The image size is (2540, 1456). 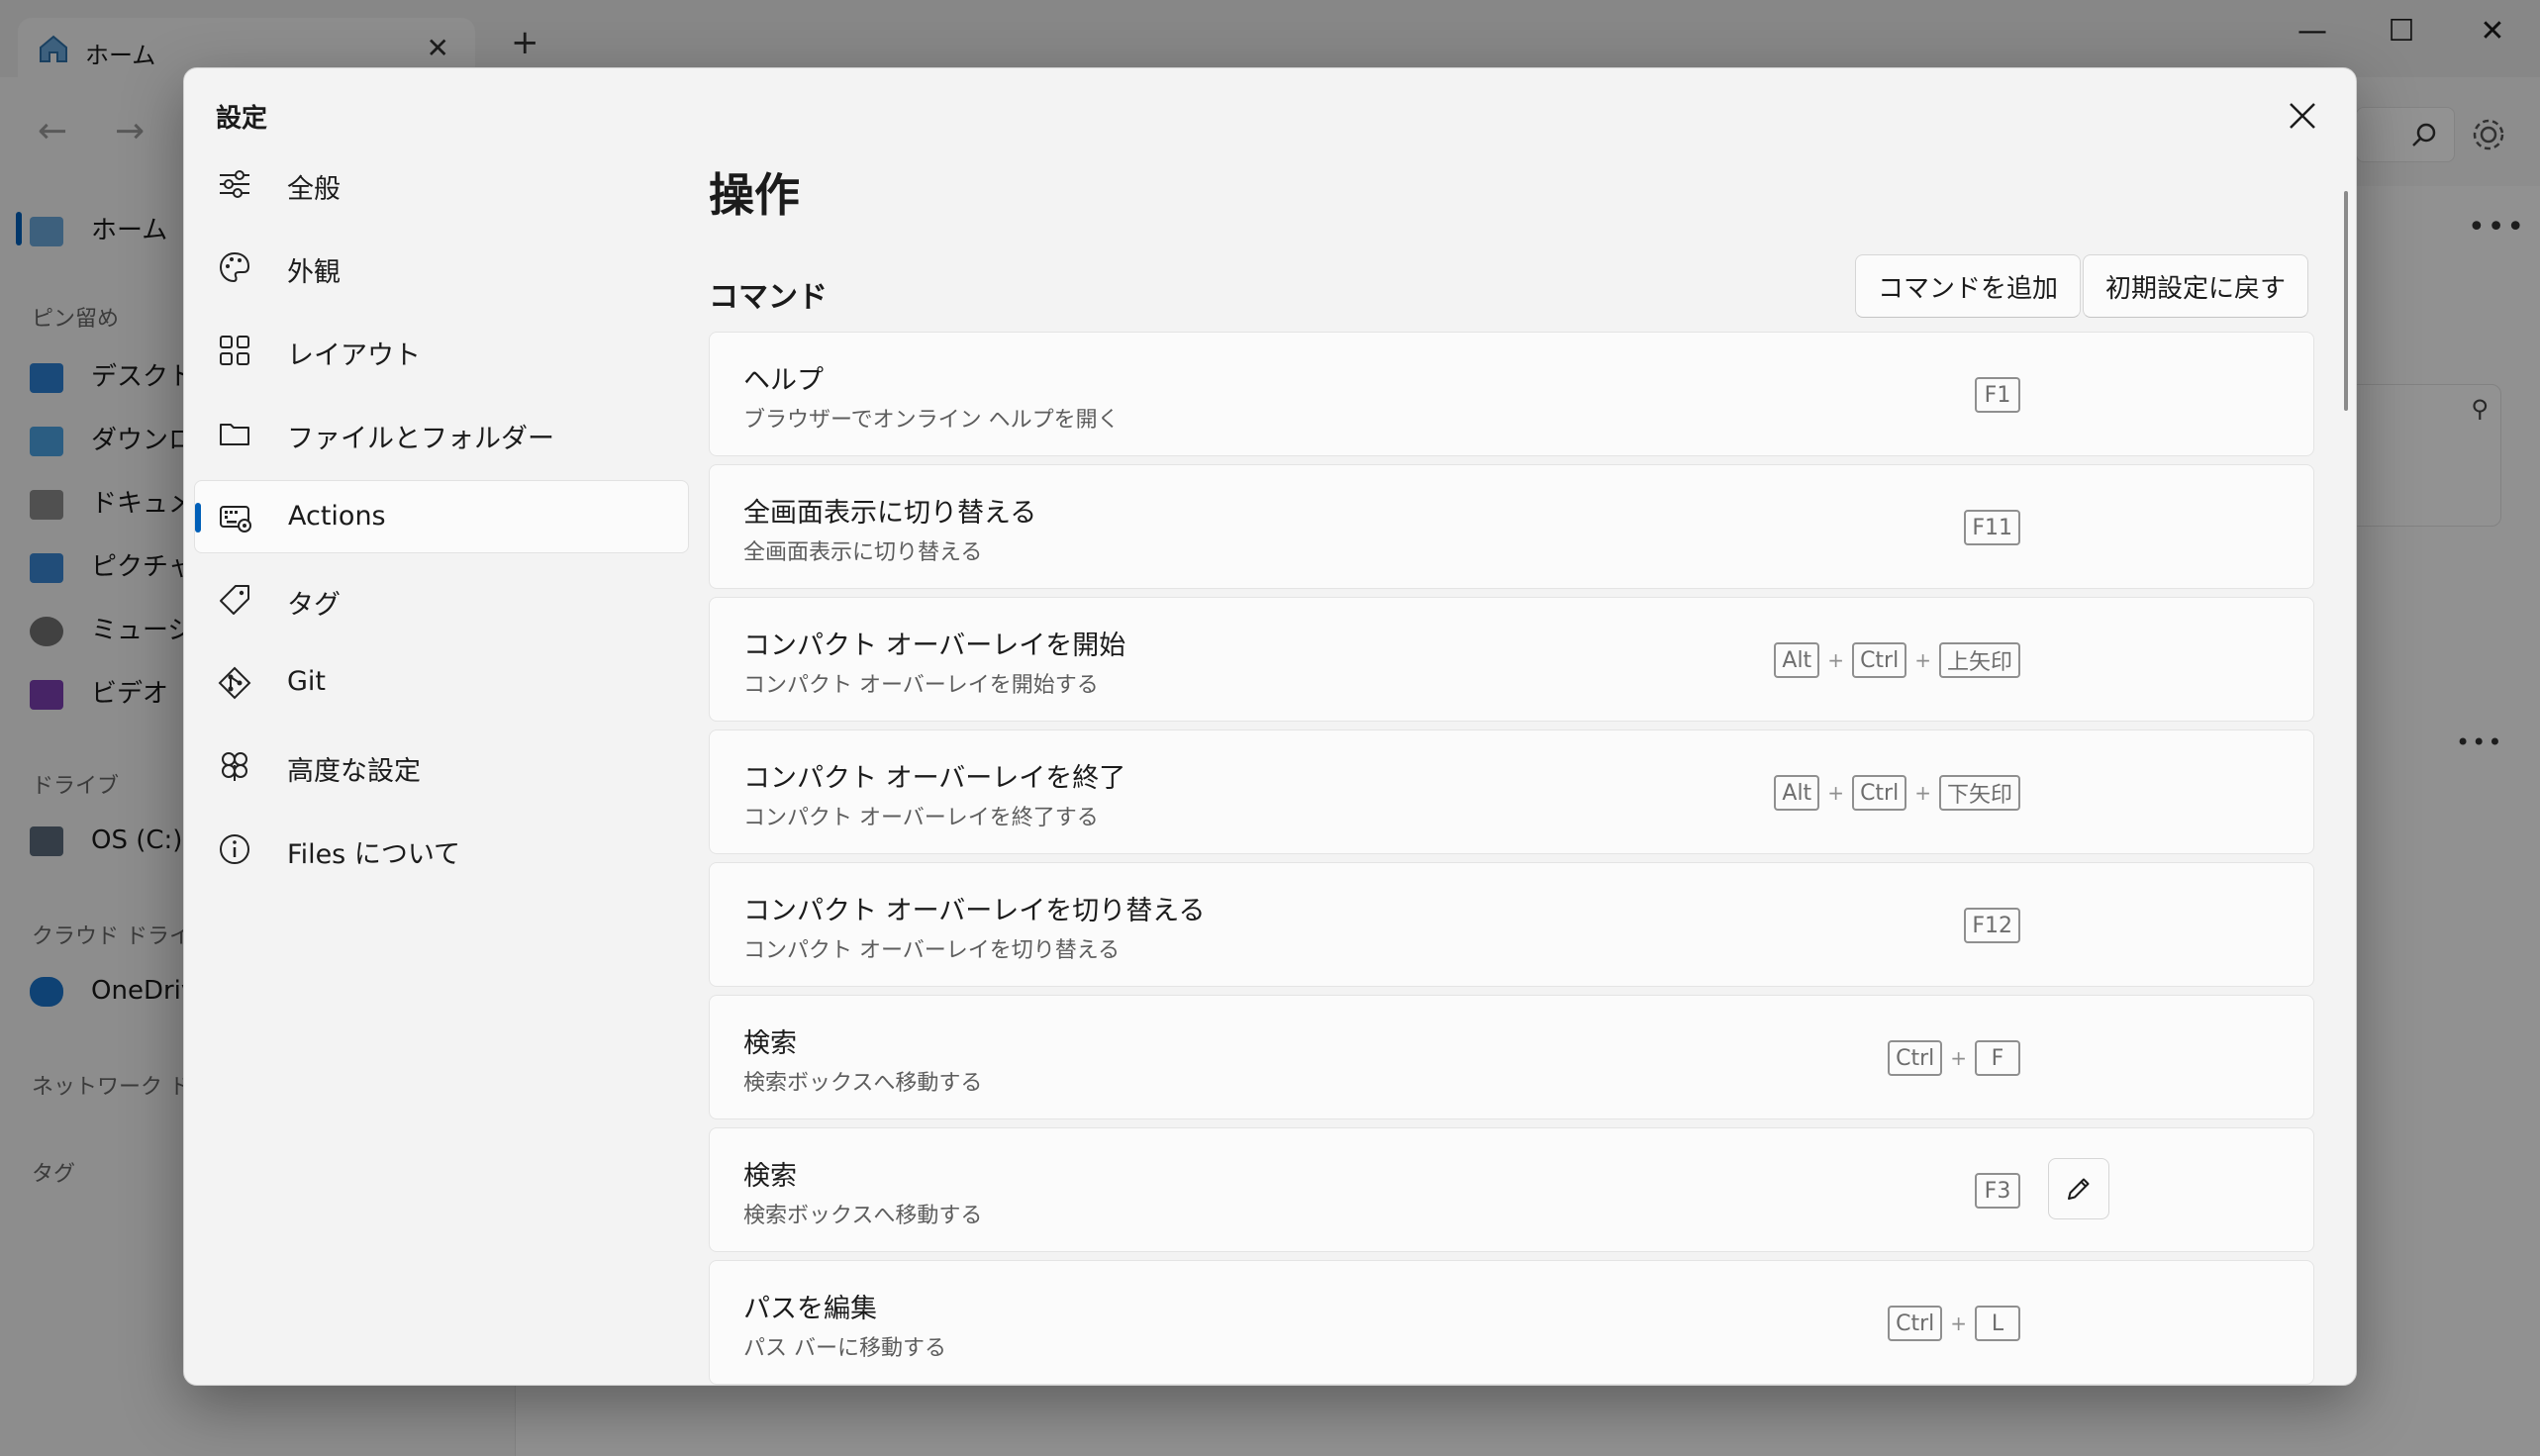 What do you see at coordinates (441, 184) in the screenshot?
I see `nav-item-general: 全般` at bounding box center [441, 184].